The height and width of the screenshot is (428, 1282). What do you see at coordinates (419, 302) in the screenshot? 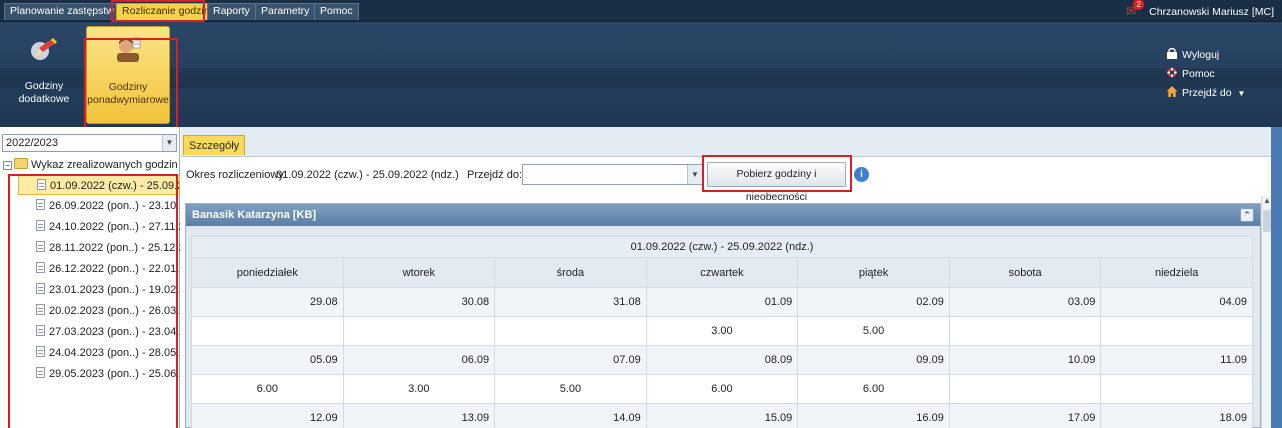
I see `date-cell: 30.08` at bounding box center [419, 302].